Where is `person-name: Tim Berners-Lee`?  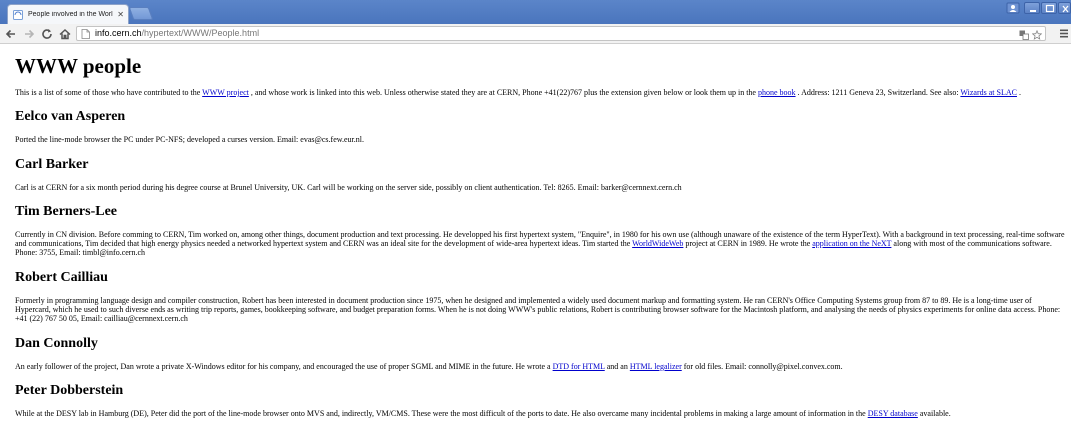 person-name: Tim Berners-Lee is located at coordinates (66, 211).